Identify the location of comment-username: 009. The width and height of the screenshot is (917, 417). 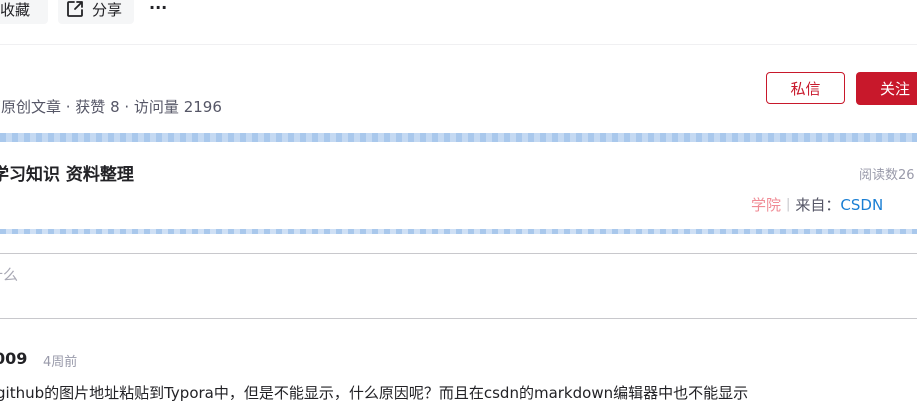
(13, 358).